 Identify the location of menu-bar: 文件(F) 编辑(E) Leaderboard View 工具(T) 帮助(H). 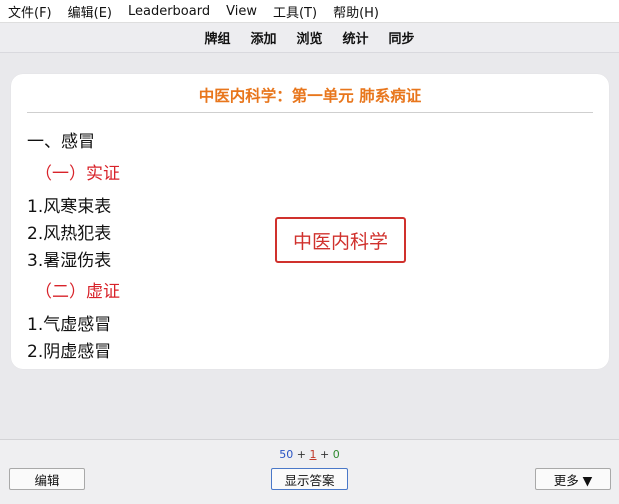
(309, 11).